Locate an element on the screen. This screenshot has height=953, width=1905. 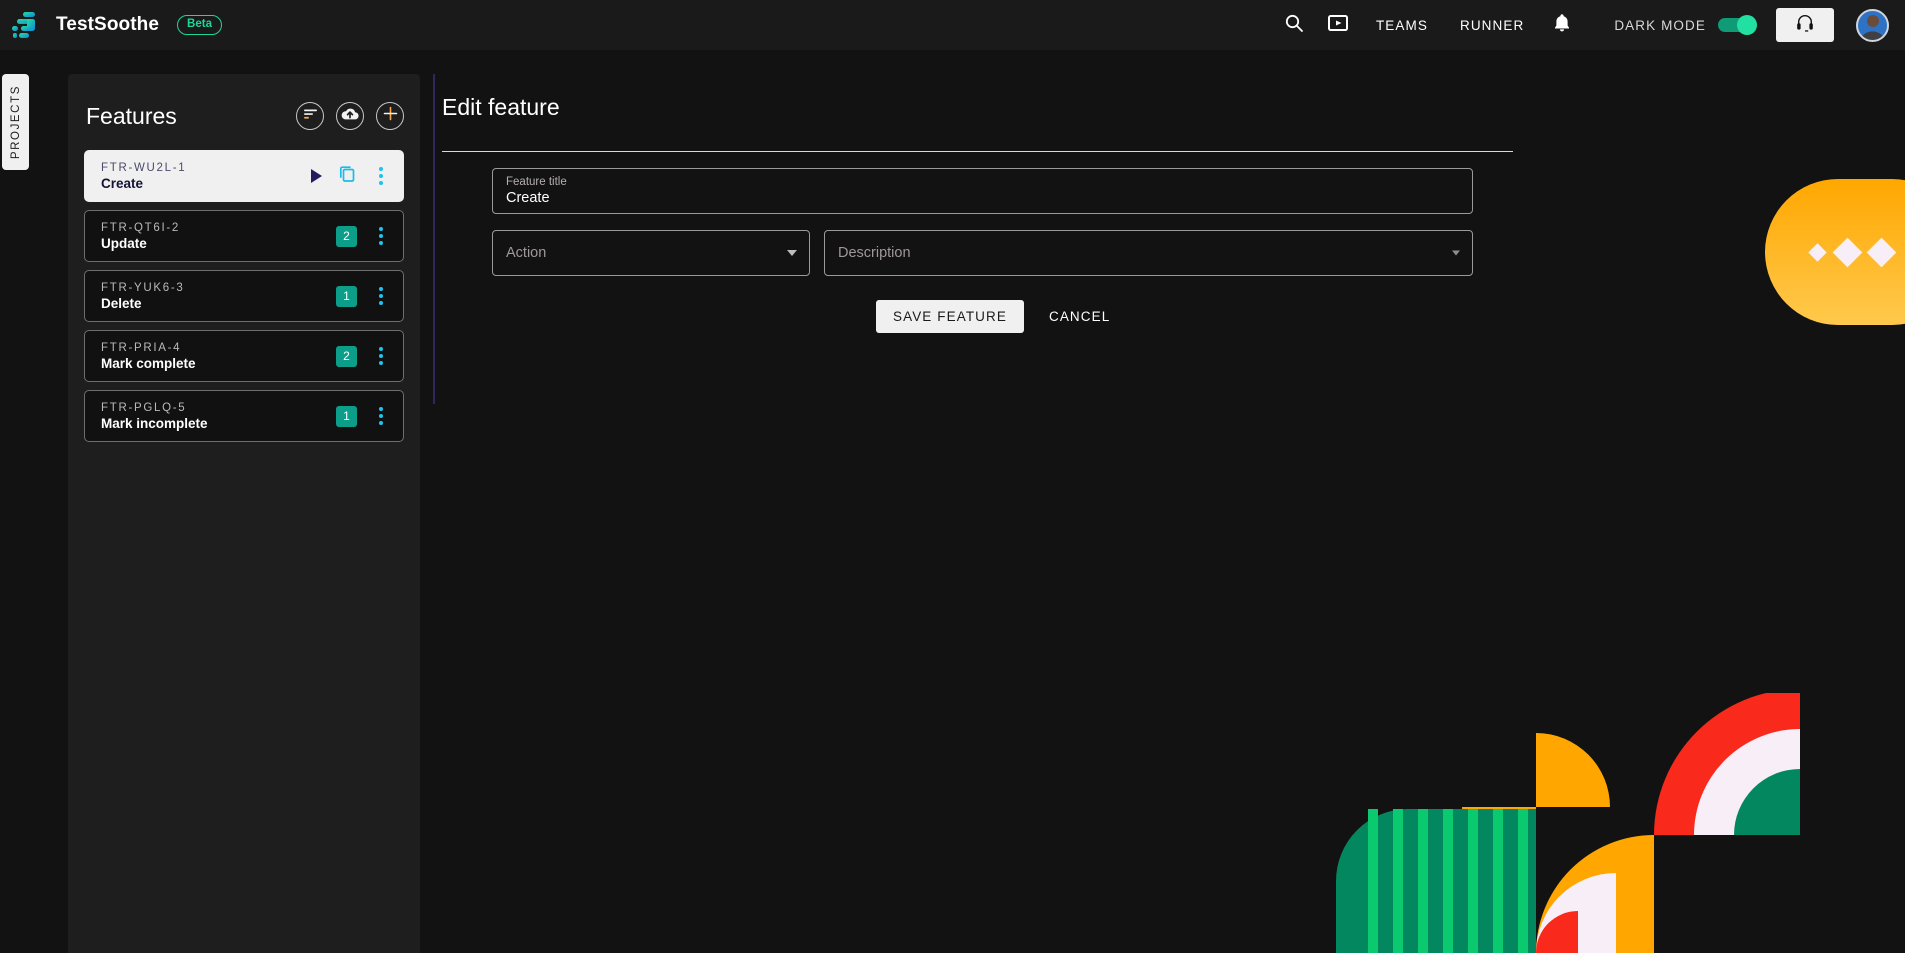
top-navigation-bar: TestSoothe Beta TEAMS RUNNER DARK MODE is located at coordinates (952, 25).